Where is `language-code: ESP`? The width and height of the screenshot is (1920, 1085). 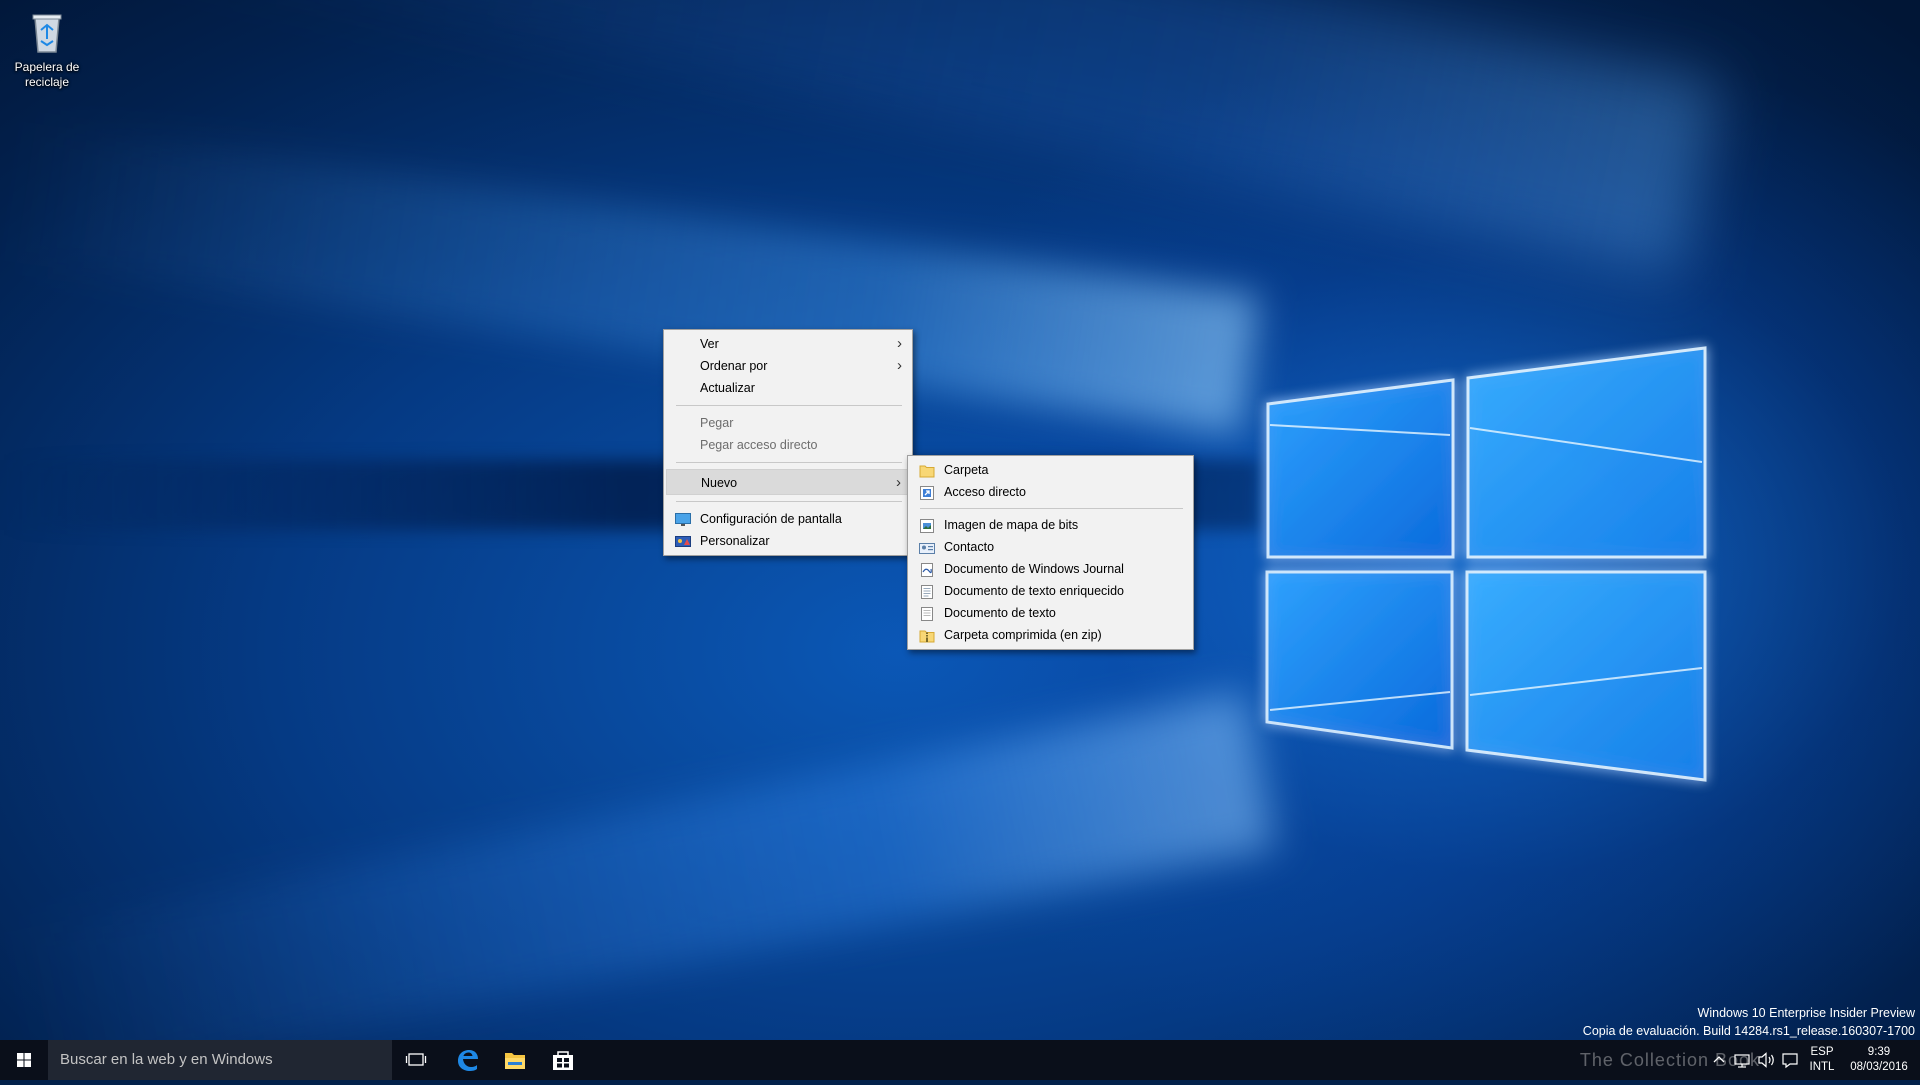 language-code: ESP is located at coordinates (1822, 1052).